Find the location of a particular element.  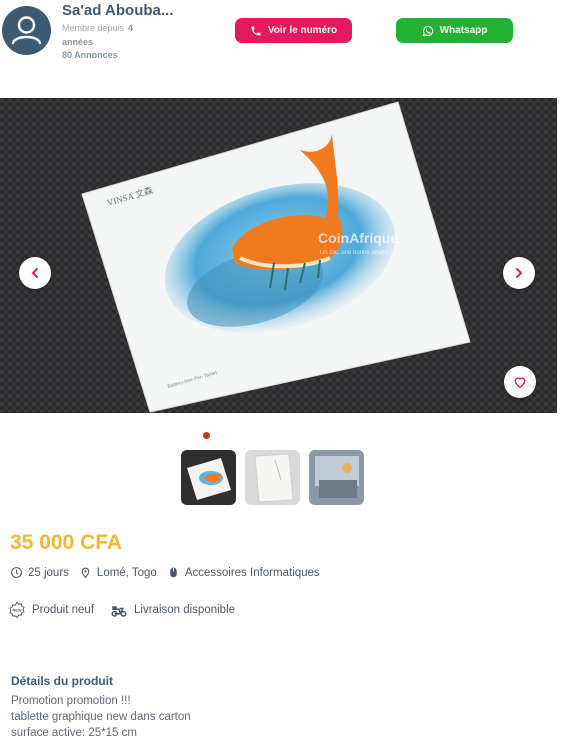

category-text: Accessoires Informatiques is located at coordinates (252, 572).